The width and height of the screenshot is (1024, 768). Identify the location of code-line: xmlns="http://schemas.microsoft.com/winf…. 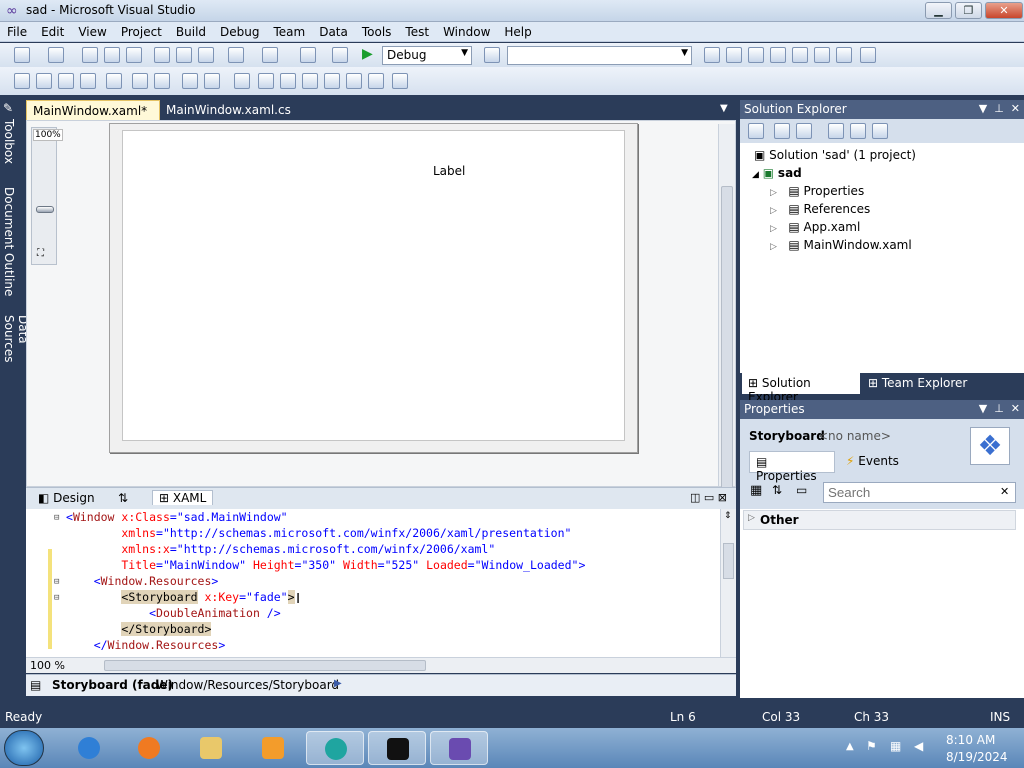
(318, 533).